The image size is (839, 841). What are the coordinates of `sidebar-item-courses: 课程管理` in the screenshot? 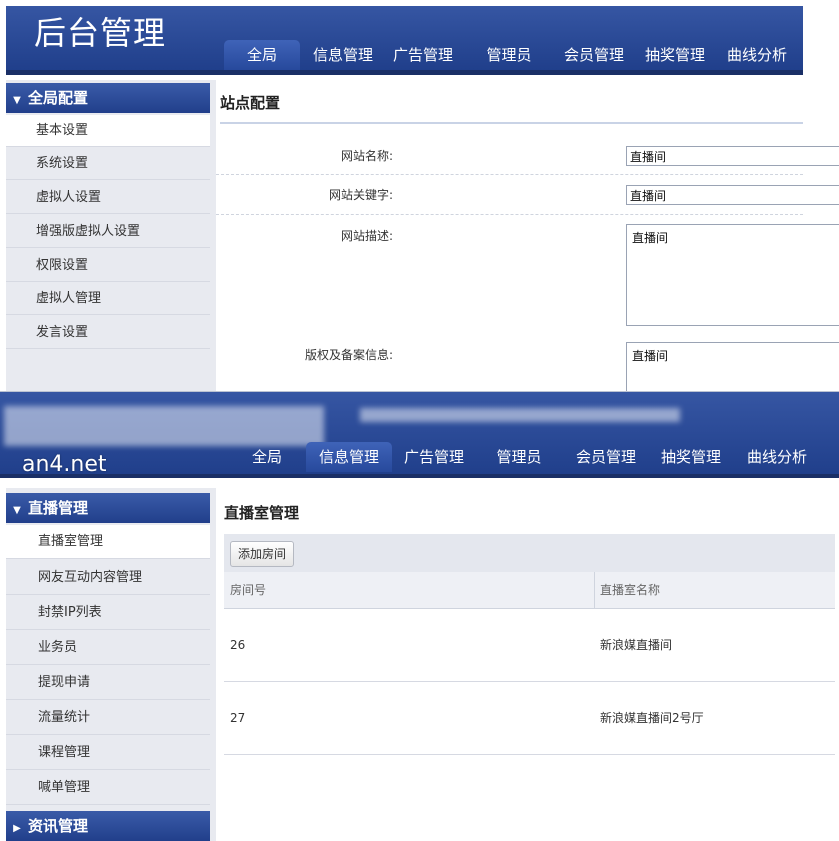 It's located at (108, 752).